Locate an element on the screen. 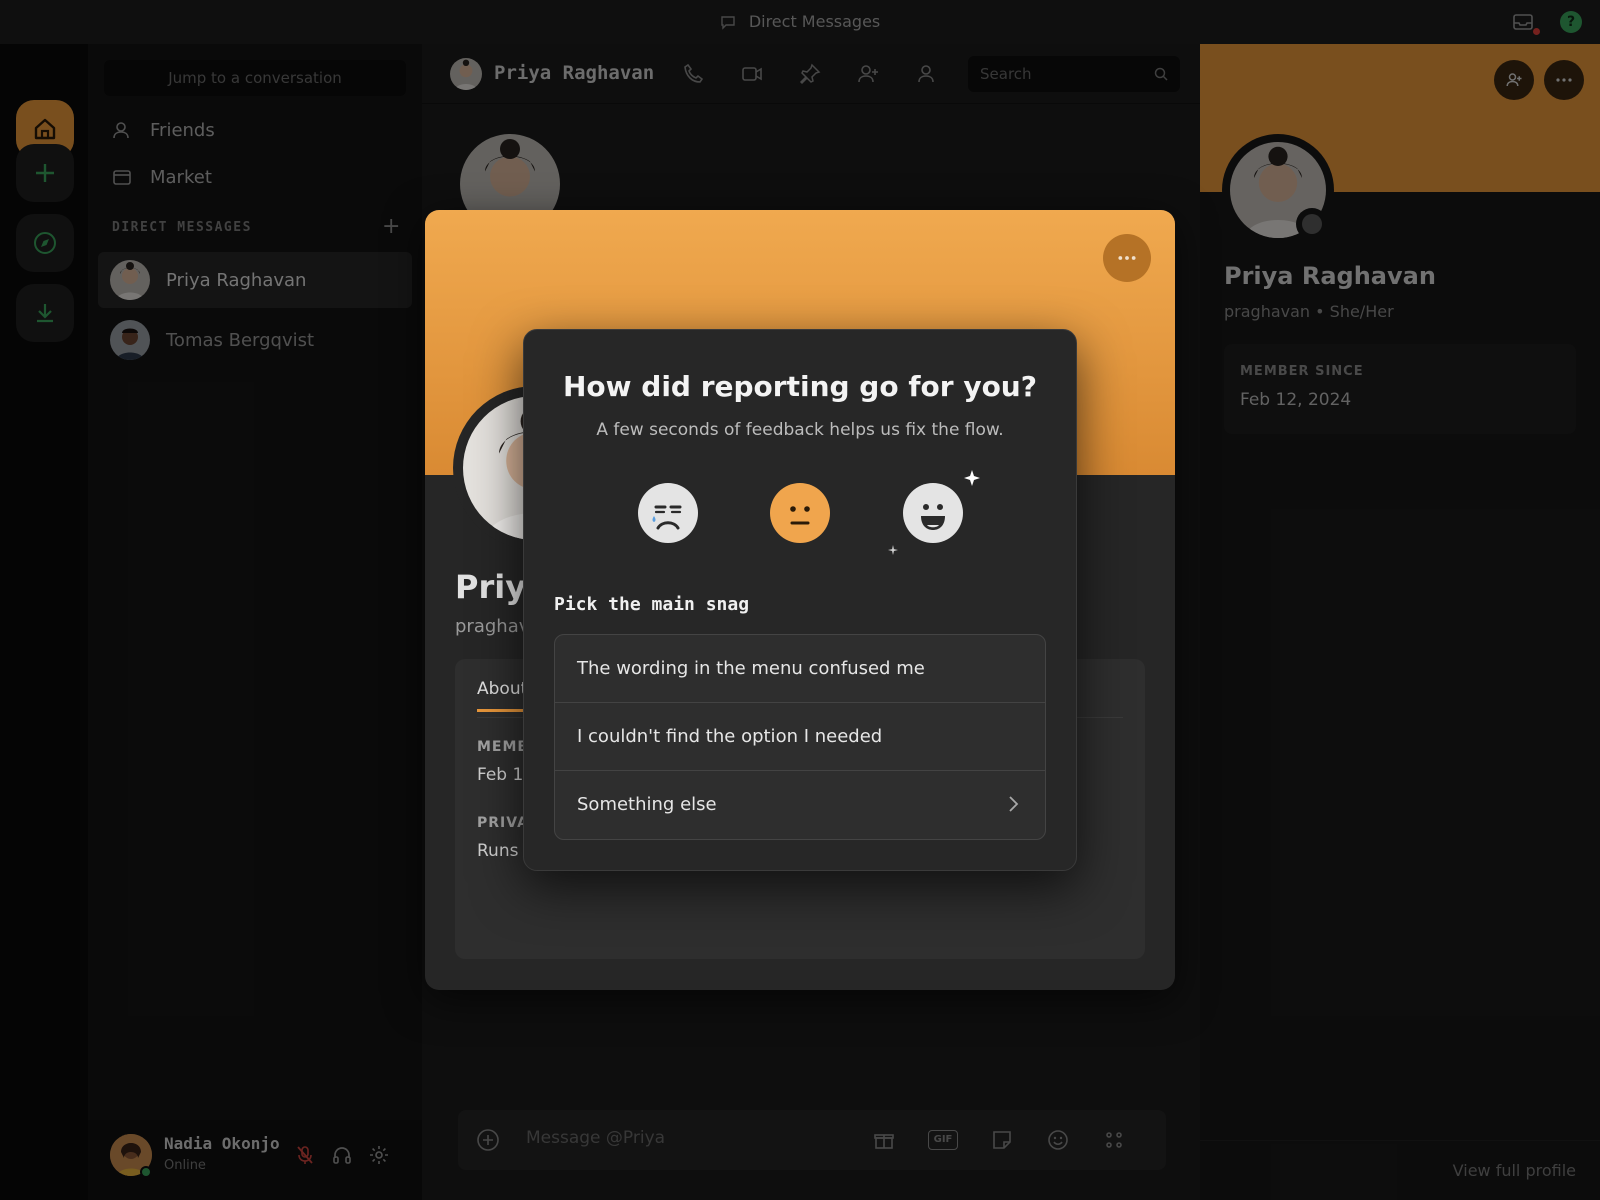  sparkle-icon is located at coordinates (972, 478).